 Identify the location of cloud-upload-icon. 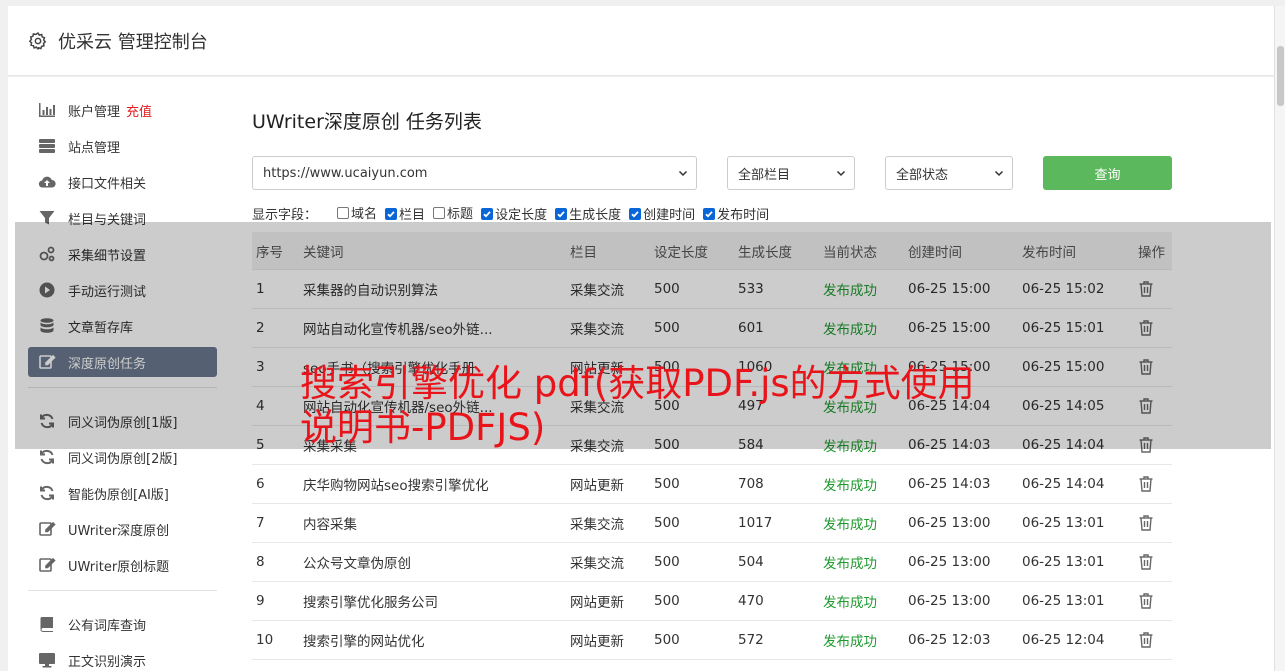
(47, 182).